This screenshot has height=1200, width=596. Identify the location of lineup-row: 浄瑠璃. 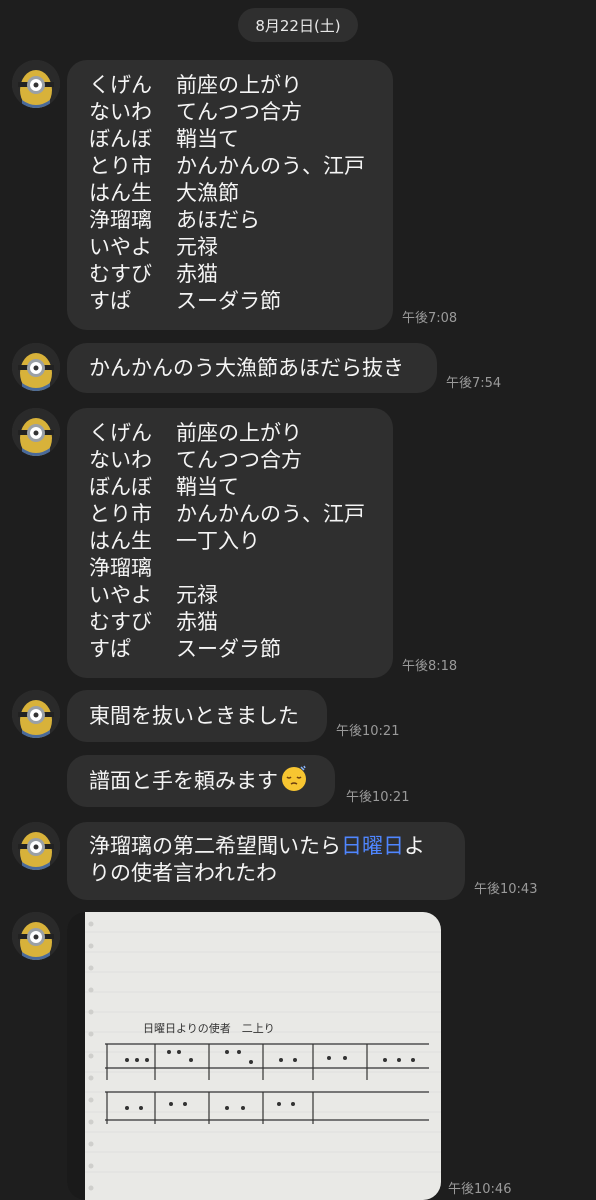
(230, 568).